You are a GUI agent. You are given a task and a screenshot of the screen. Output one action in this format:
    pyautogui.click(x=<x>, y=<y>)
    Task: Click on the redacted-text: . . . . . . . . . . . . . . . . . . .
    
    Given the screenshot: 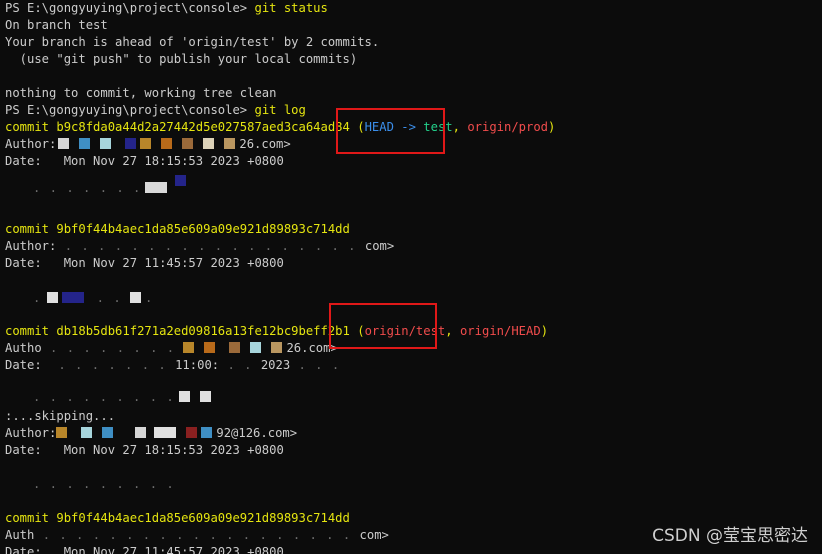 What is the action you would take?
    pyautogui.click(x=197, y=535)
    